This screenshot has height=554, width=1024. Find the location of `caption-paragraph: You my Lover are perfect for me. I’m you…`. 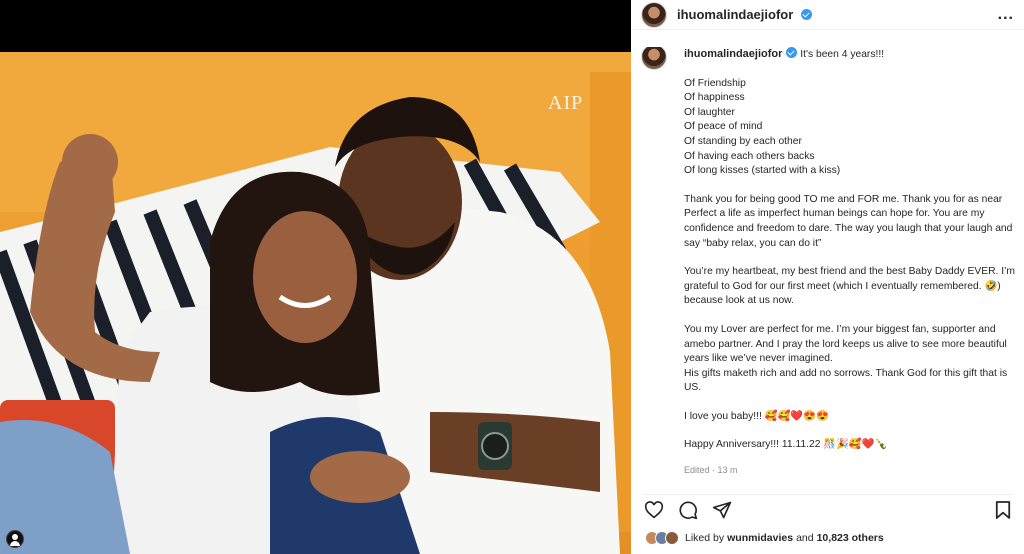

caption-paragraph: You my Lover are perfect for me. I’m you… is located at coordinates (845, 344).